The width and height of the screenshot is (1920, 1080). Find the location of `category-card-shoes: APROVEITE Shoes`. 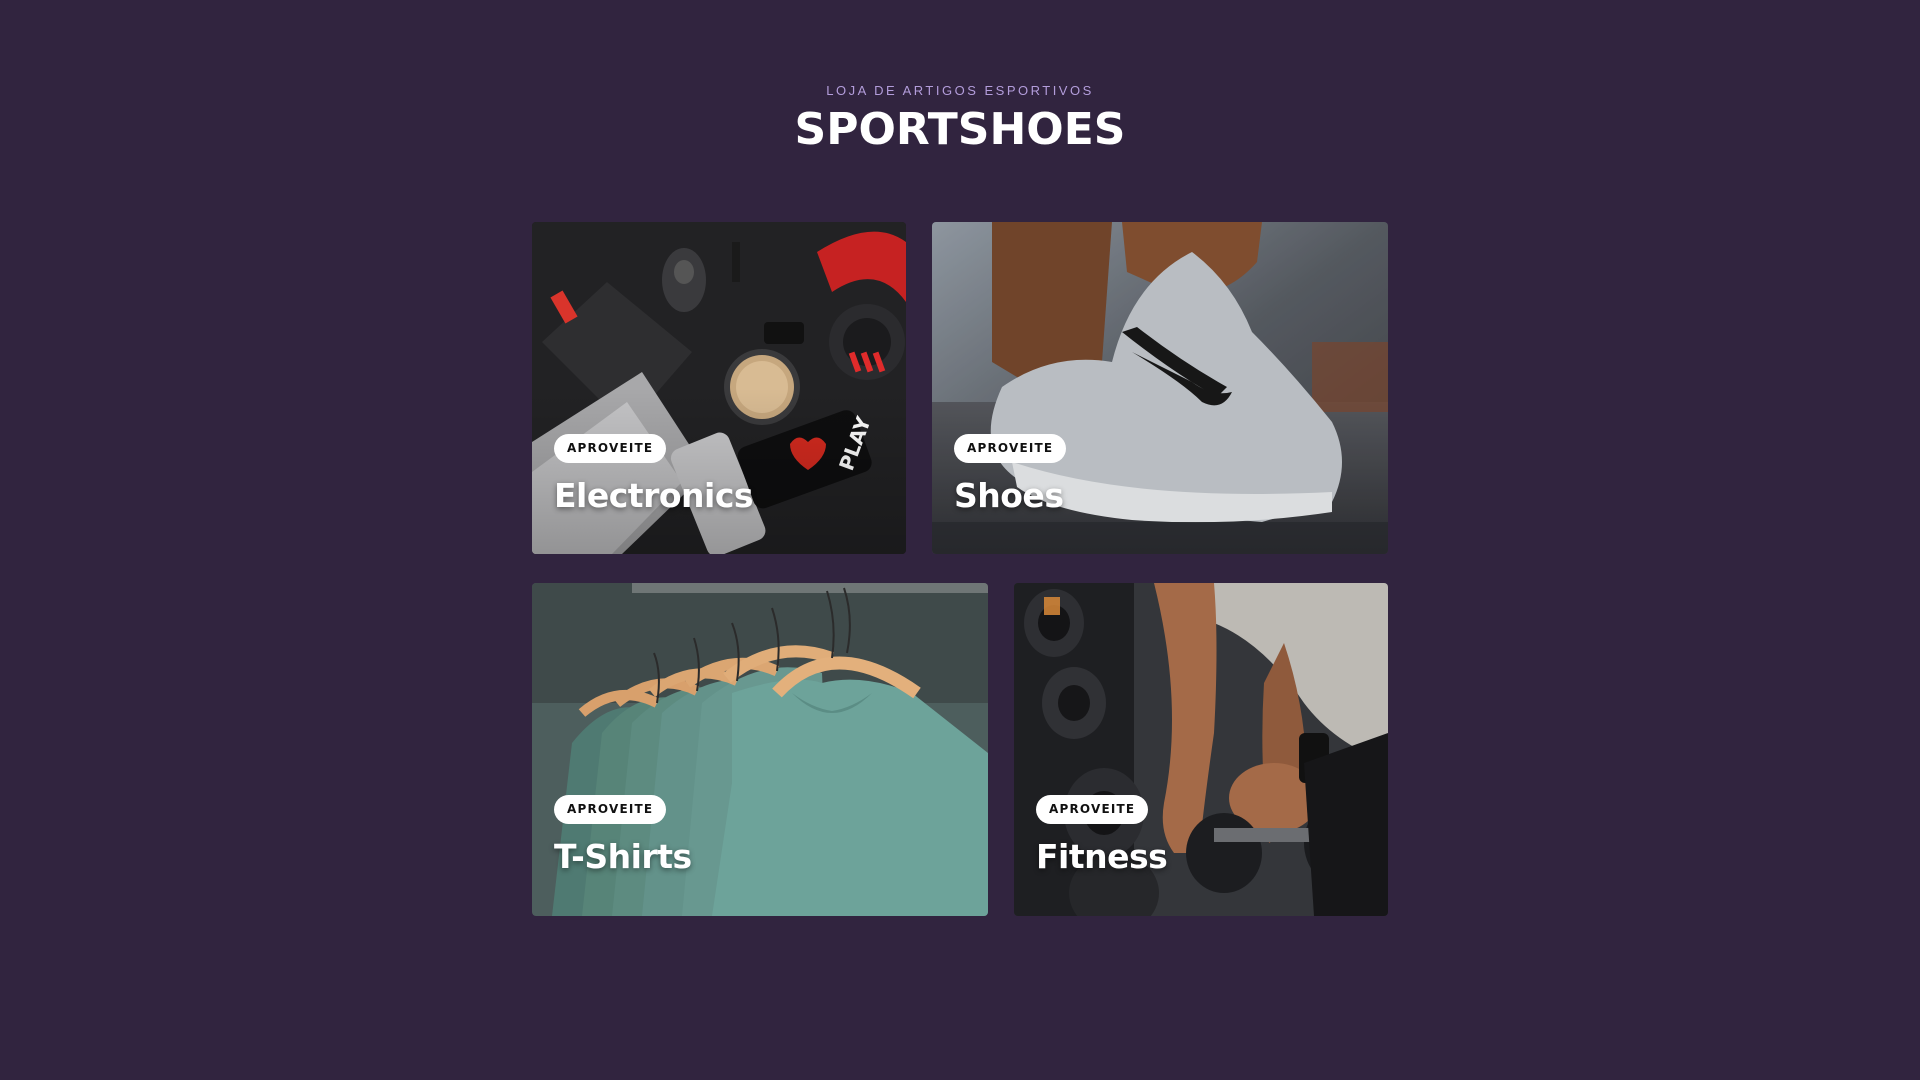

category-card-shoes: APROVEITE Shoes is located at coordinates (1160, 388).